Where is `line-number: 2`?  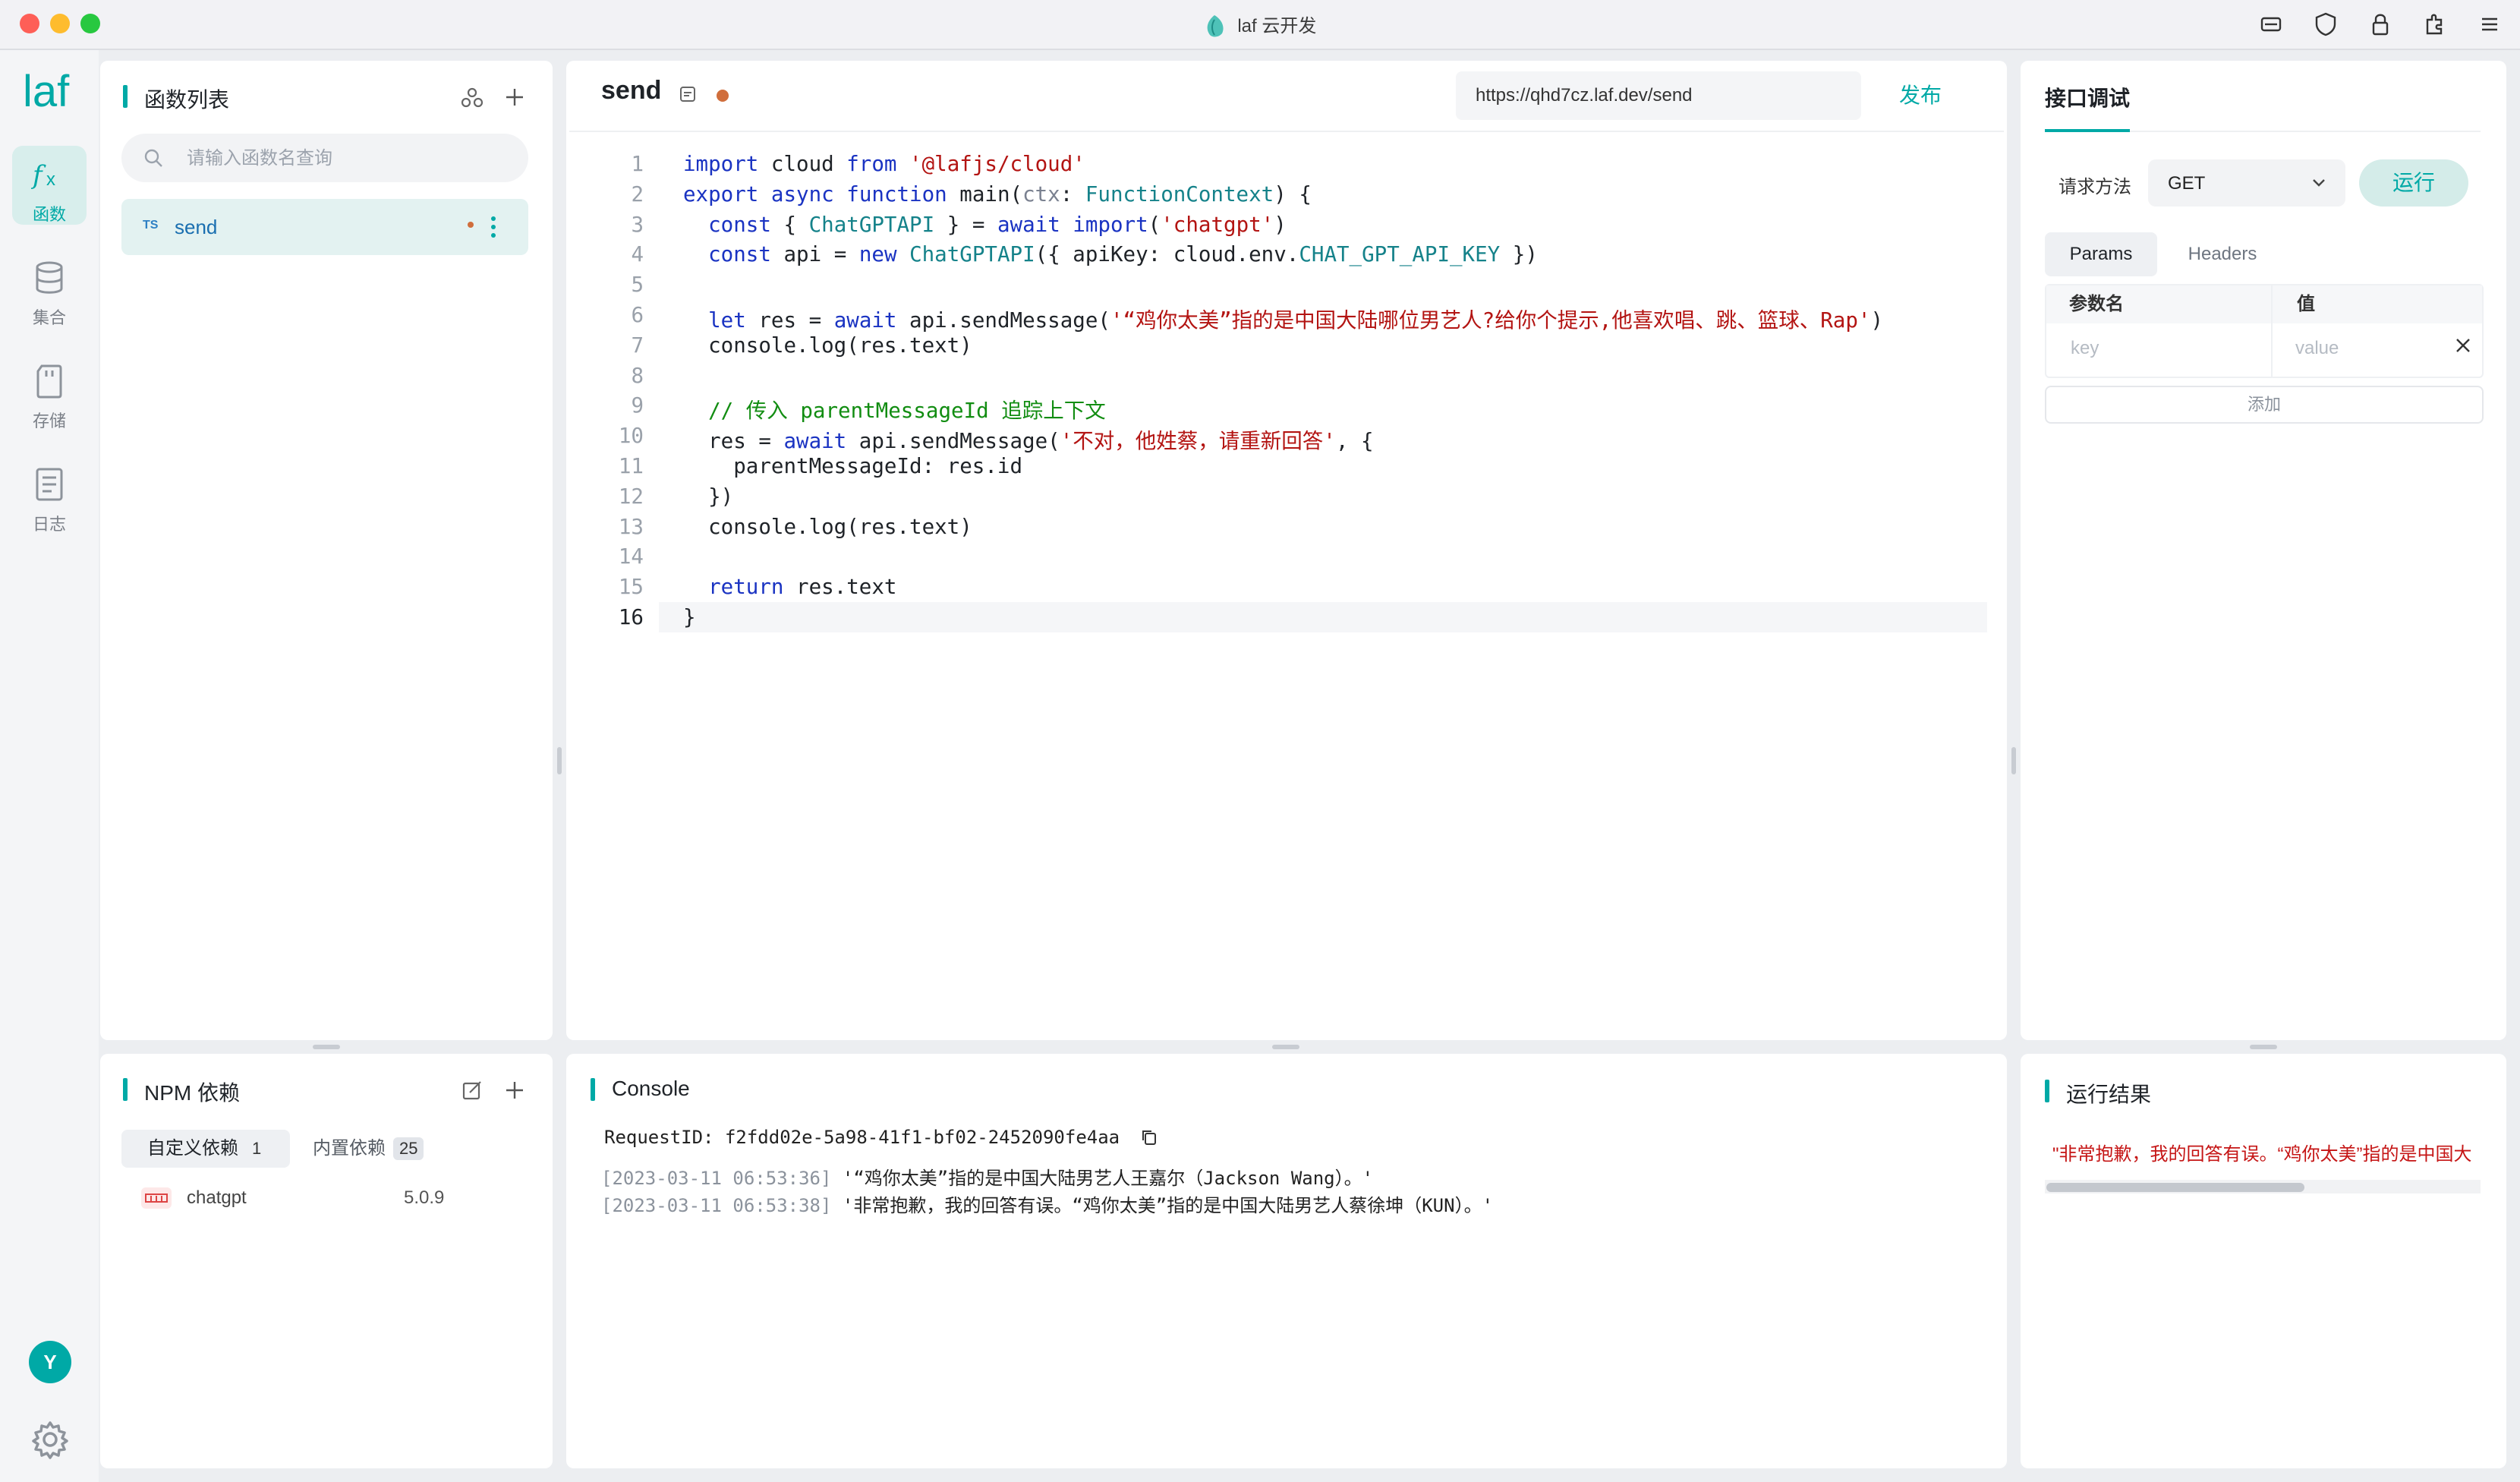 line-number: 2 is located at coordinates (637, 194).